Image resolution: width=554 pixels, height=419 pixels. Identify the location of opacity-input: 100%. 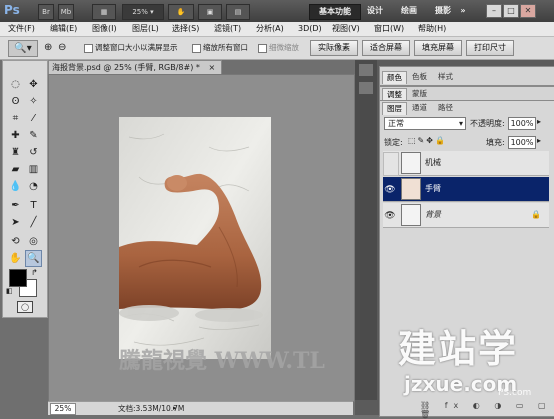
(522, 123).